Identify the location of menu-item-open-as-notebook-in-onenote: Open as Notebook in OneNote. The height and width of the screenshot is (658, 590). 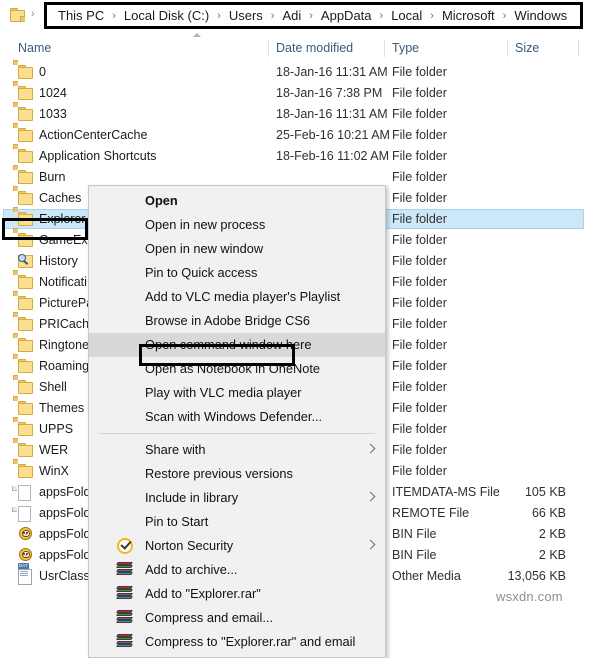
(237, 369).